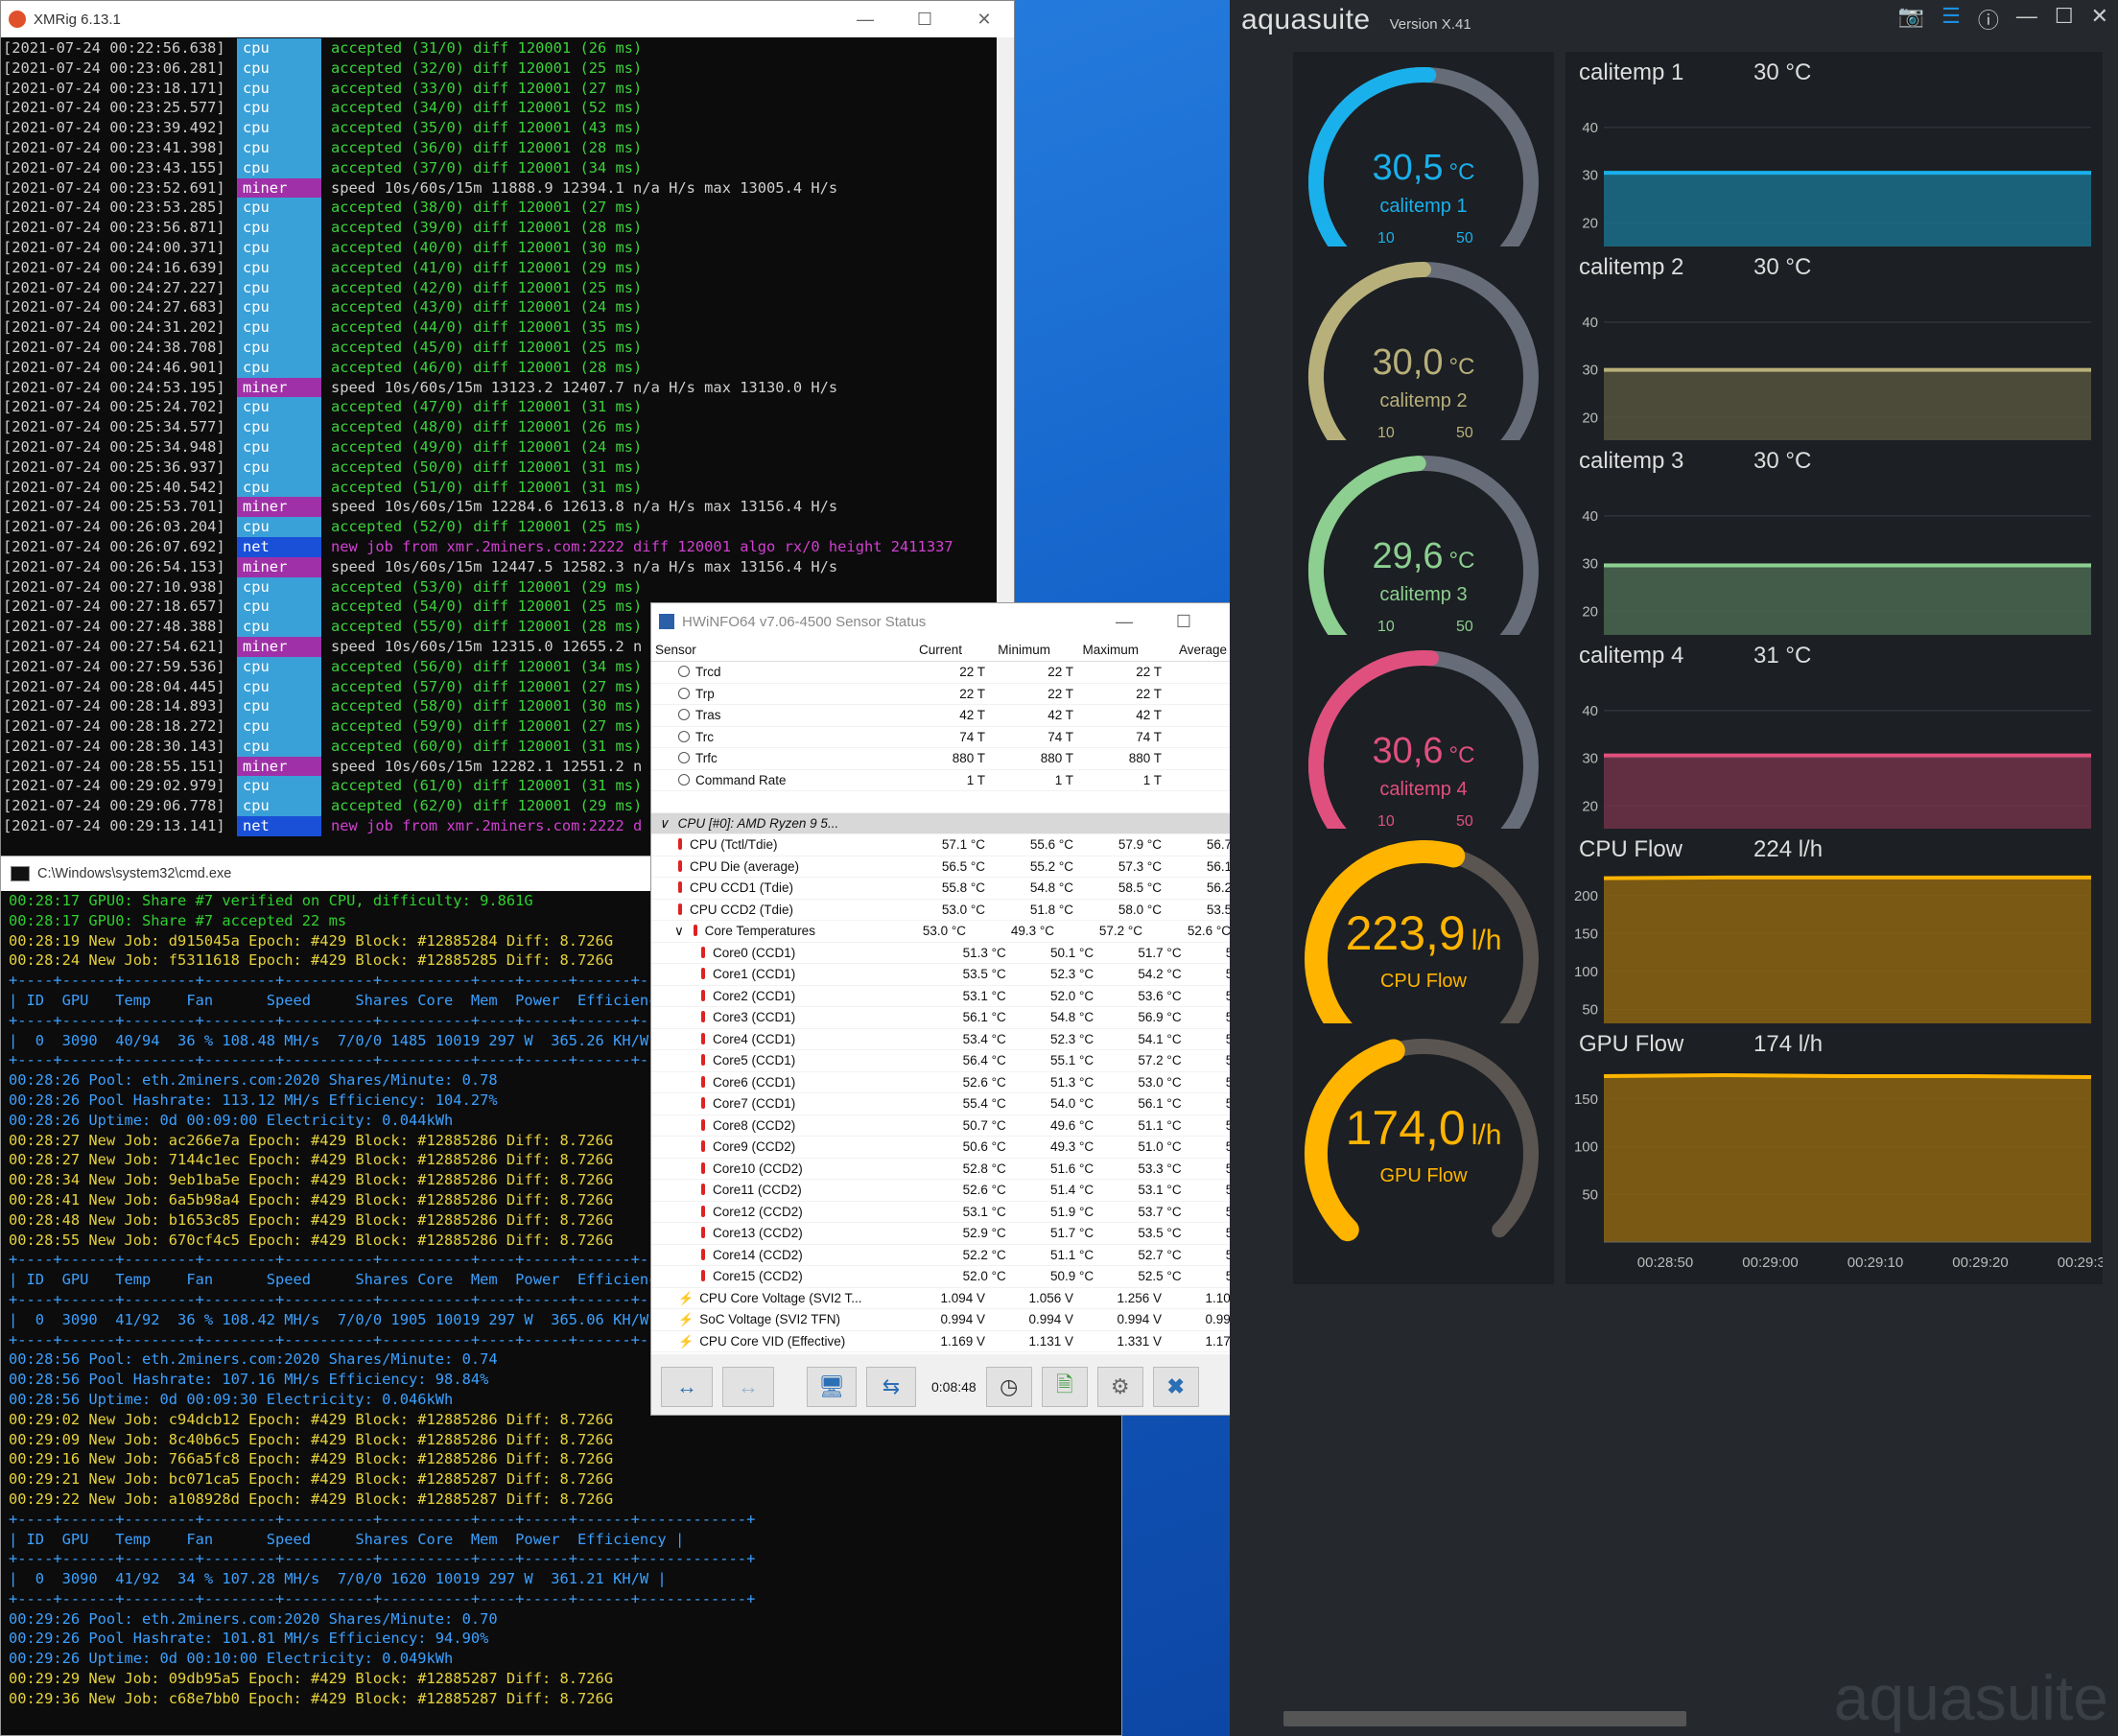 The image size is (2118, 1736). Describe the element at coordinates (1186, 650) in the screenshot. I see `col-average: Average` at that location.